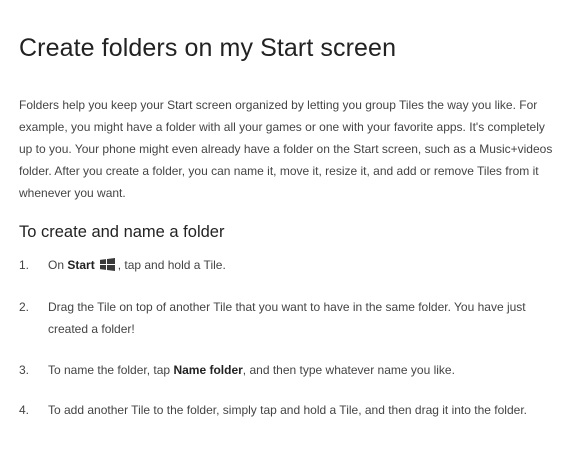  What do you see at coordinates (303, 265) in the screenshot?
I see `step-text: On Start , tap and hold a Tile.` at bounding box center [303, 265].